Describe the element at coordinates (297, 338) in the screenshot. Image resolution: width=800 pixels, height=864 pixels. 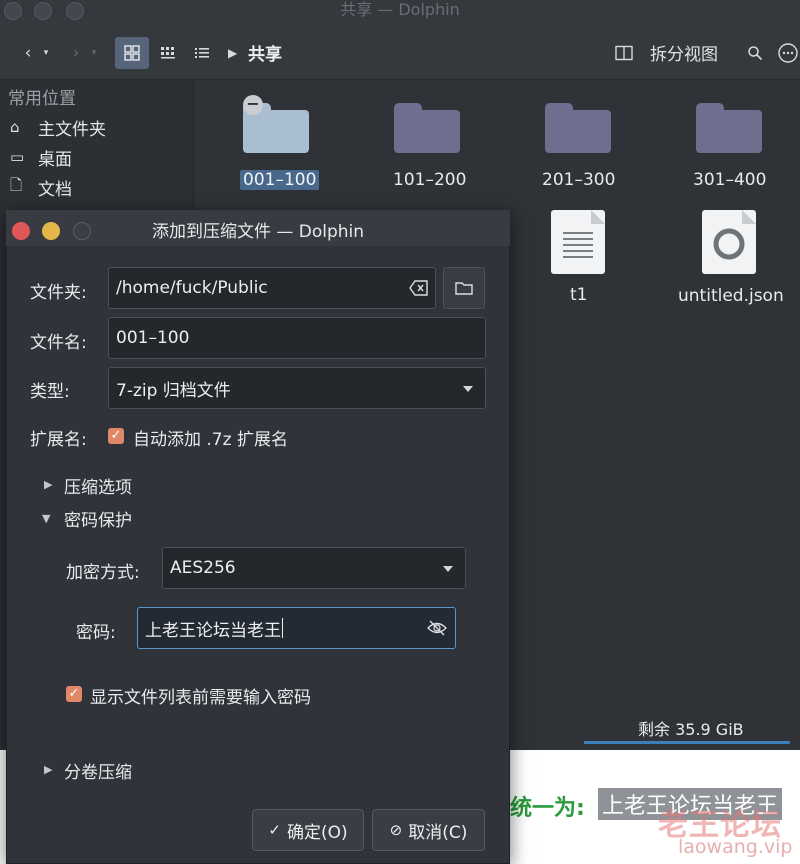
I see `filename-input: 001–100` at that location.